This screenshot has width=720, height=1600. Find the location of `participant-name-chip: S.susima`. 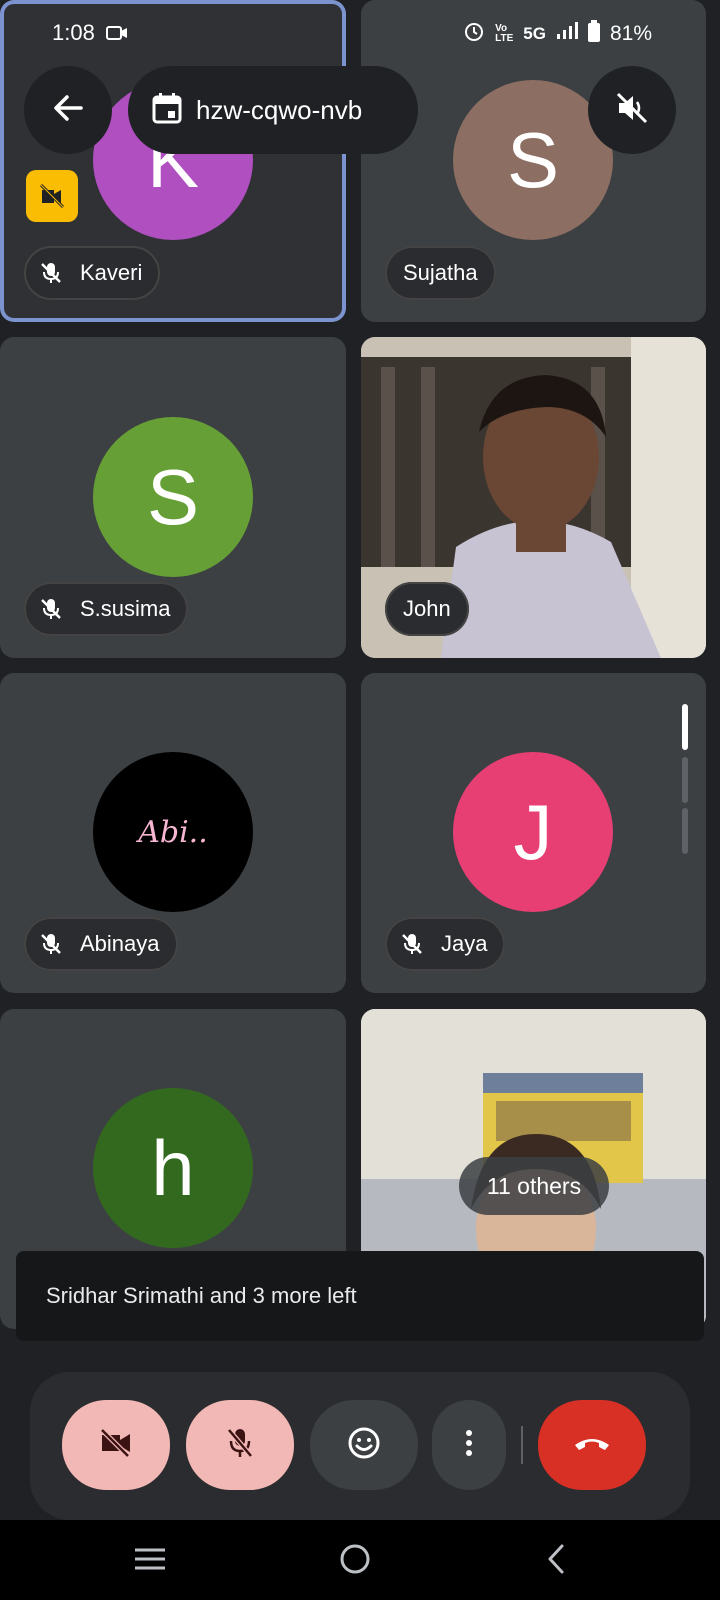

participant-name-chip: S.susima is located at coordinates (106, 609).